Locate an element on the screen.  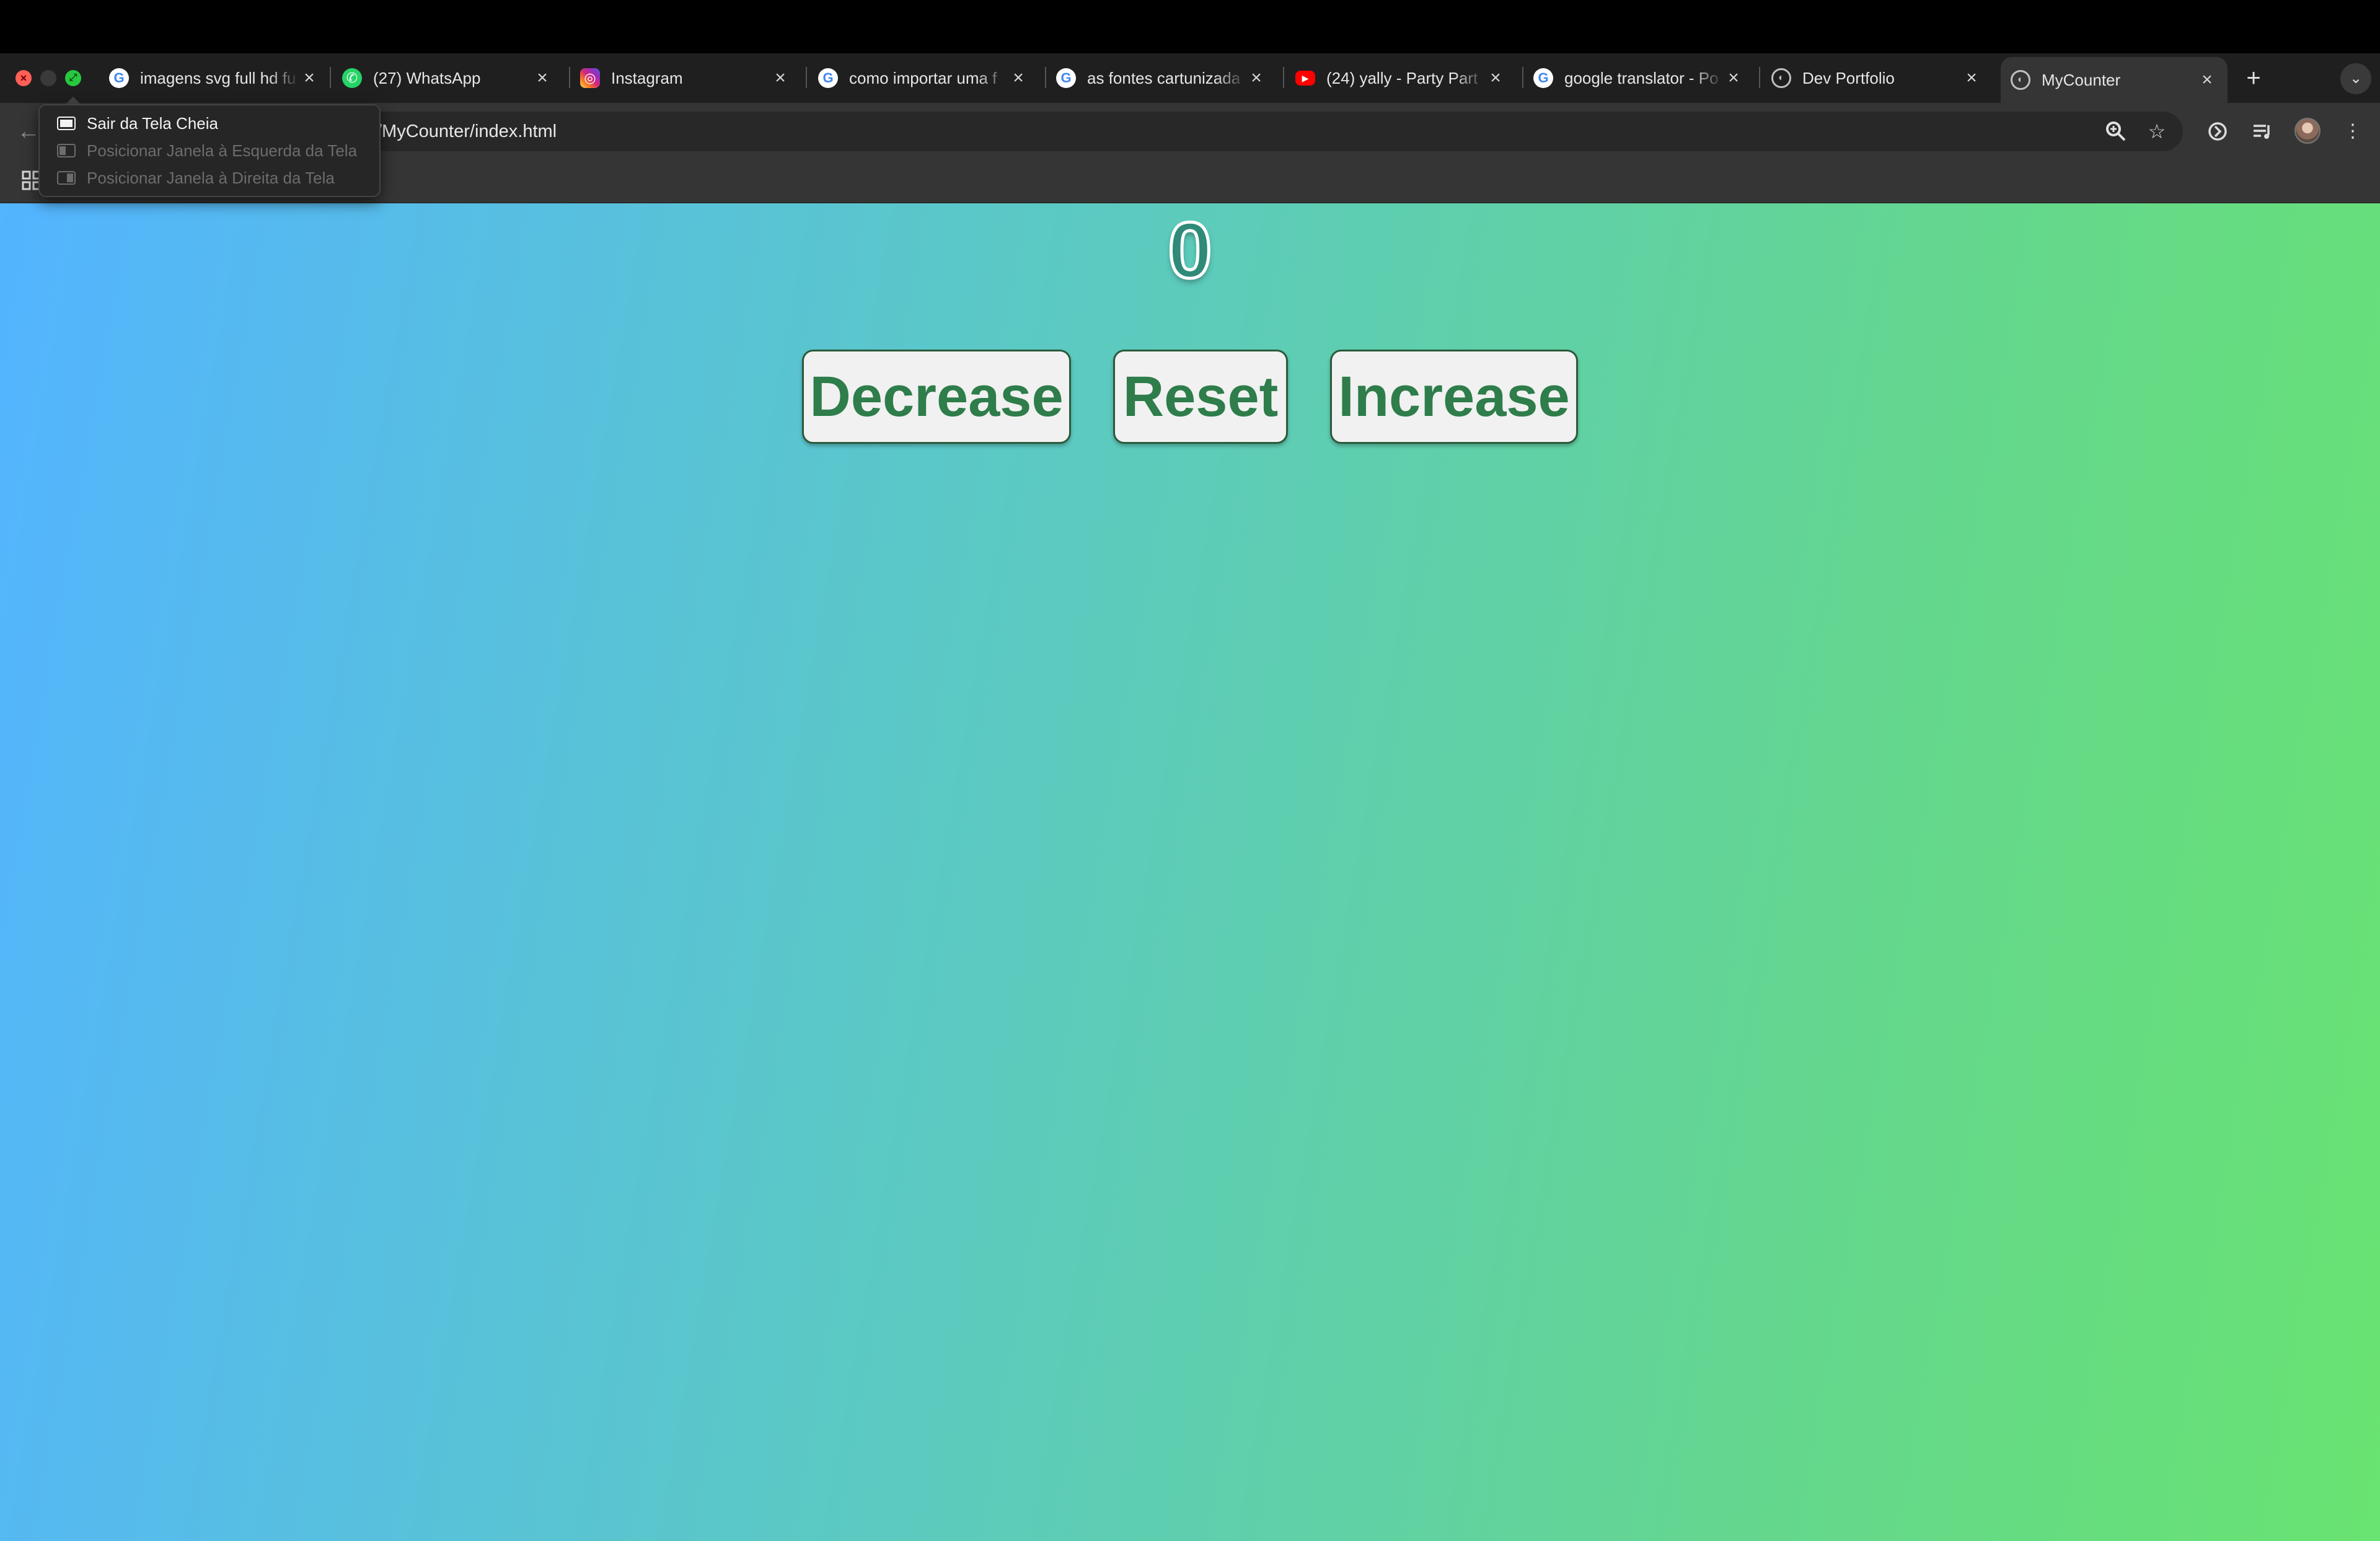
tab-youtube-yally: ▶ (24) yally - Party Part × is located at coordinates (1400, 78).